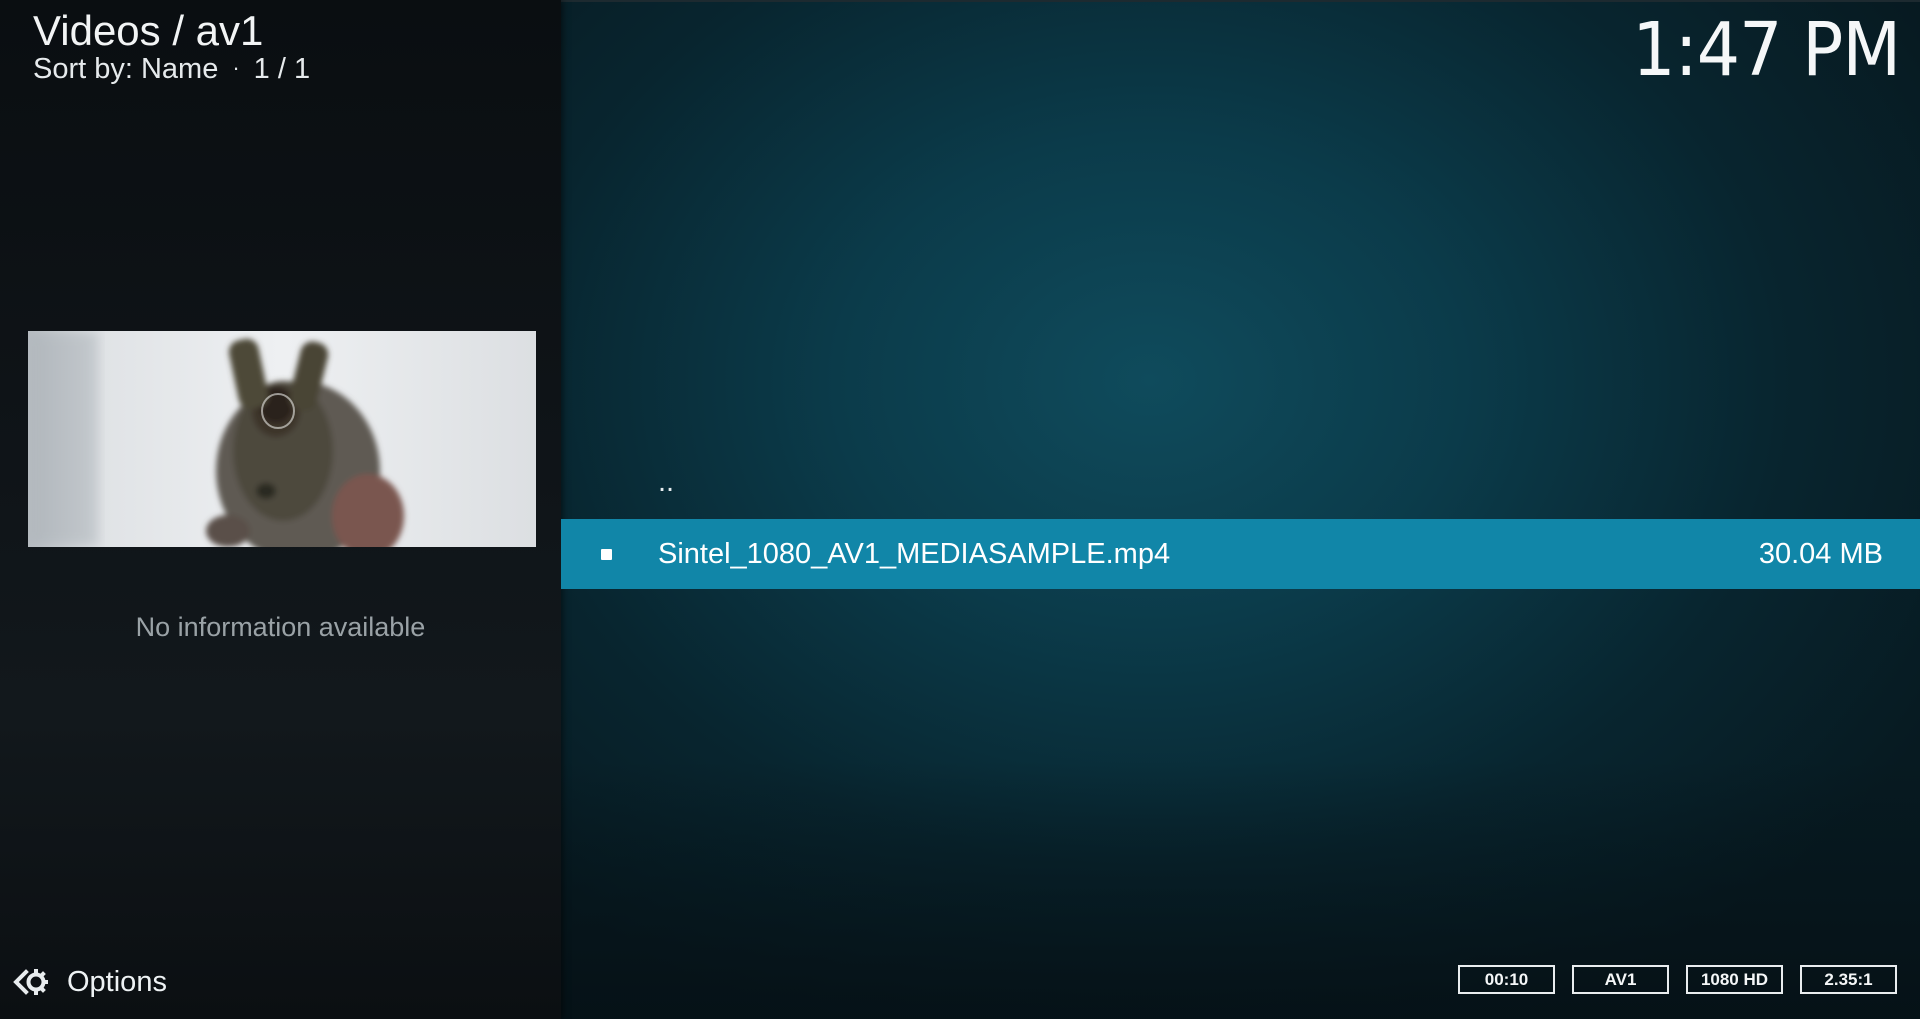 Image resolution: width=1920 pixels, height=1019 pixels. What do you see at coordinates (1620, 979) in the screenshot?
I see `codec-flag: AV1` at bounding box center [1620, 979].